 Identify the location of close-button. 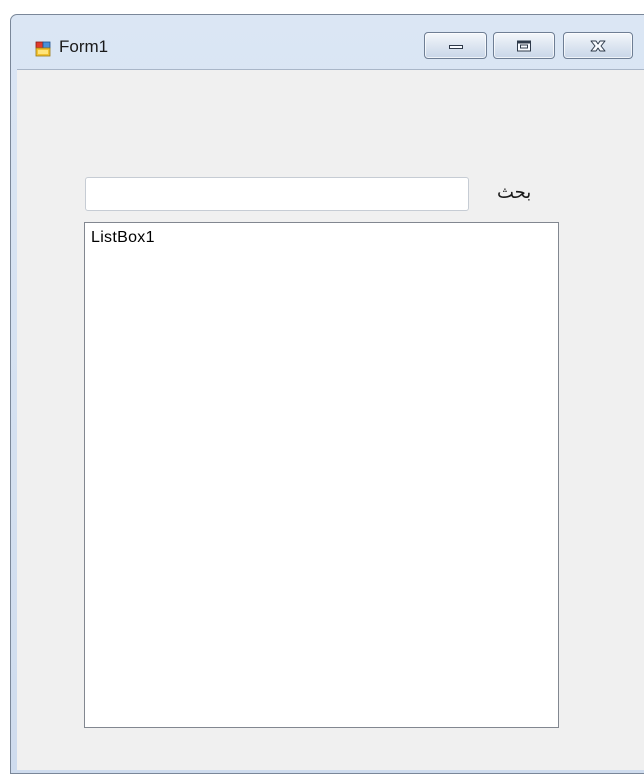
(598, 45).